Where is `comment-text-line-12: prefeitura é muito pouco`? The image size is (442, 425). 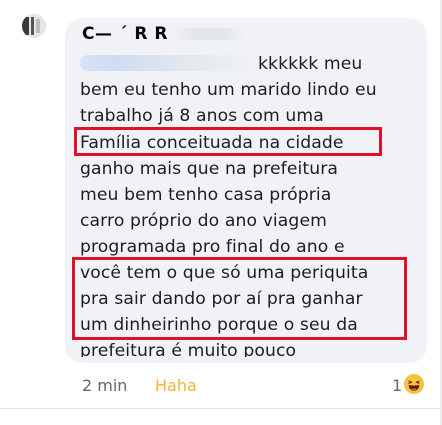
comment-text-line-12: prefeitura é muito pouco is located at coordinates (188, 349).